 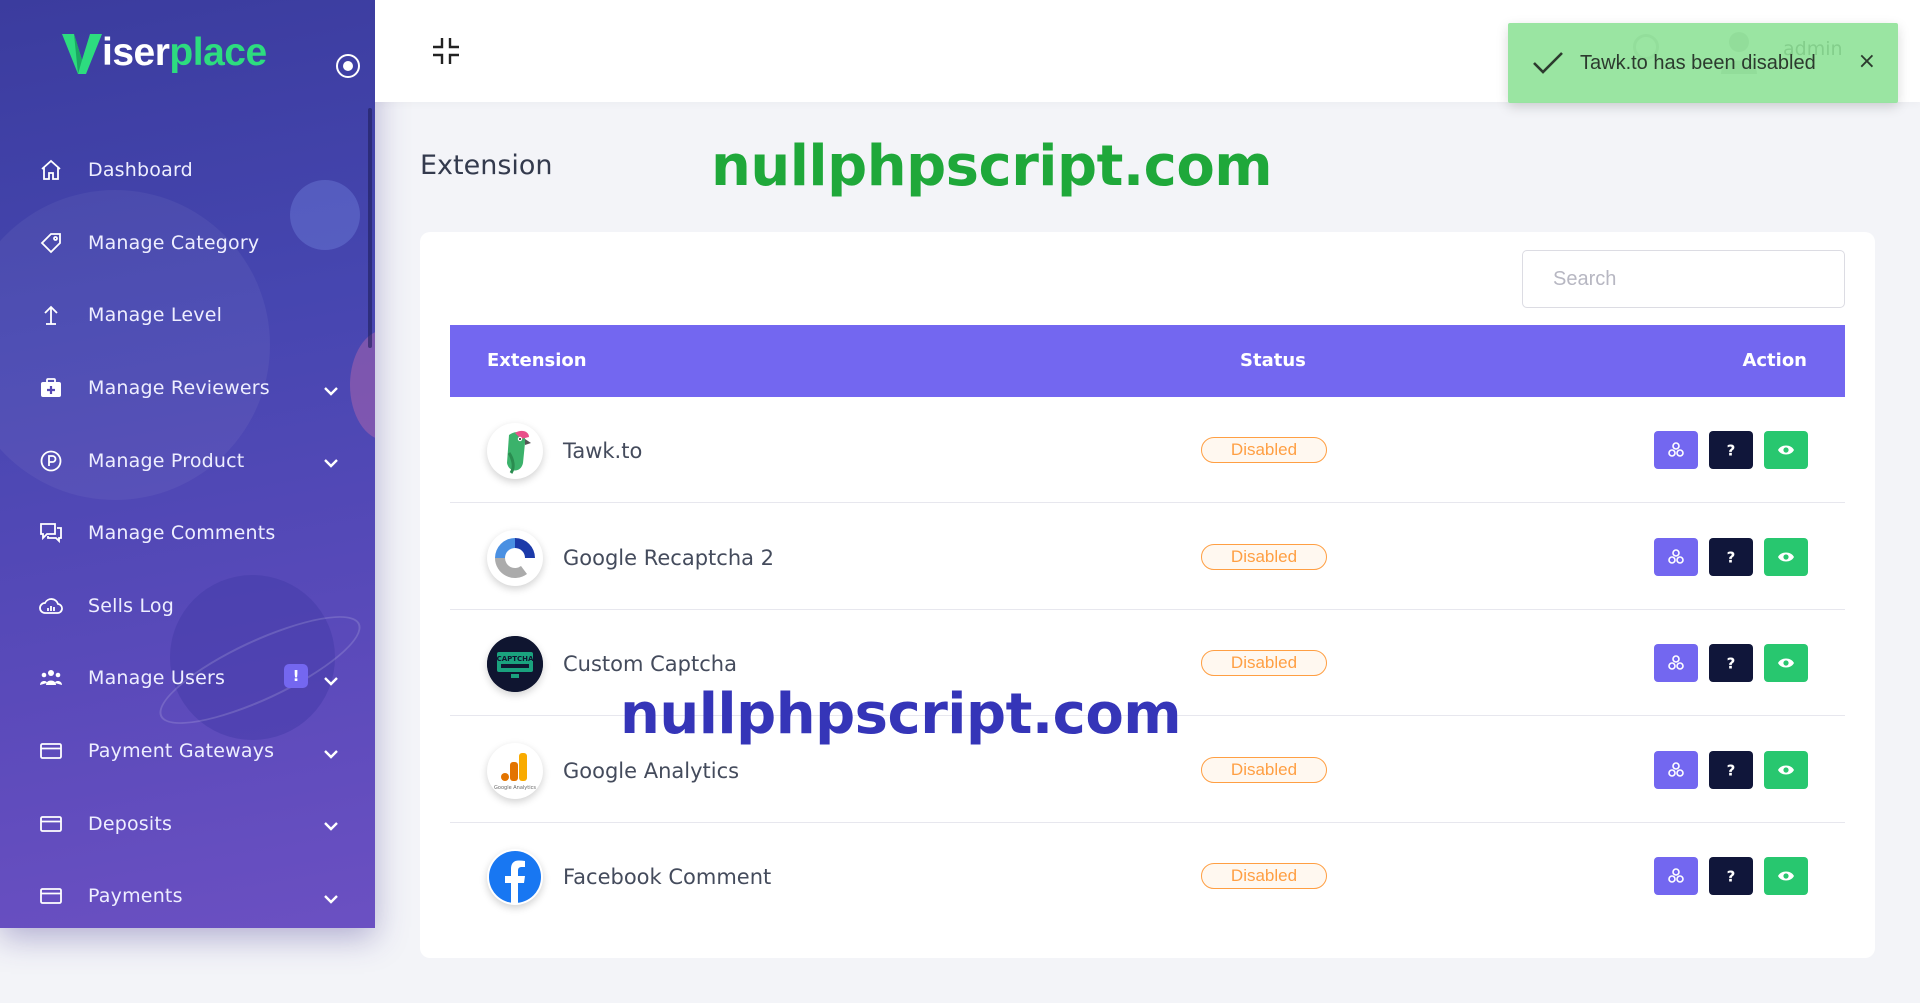 I want to click on exit-fullscreen-icon, so click(x=446, y=51).